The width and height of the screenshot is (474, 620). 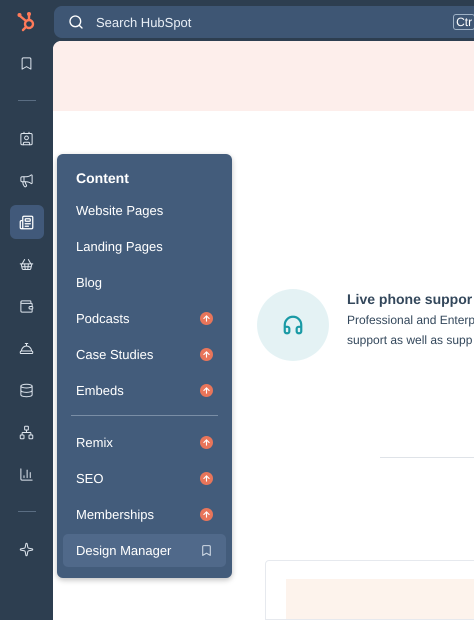 What do you see at coordinates (26, 264) in the screenshot?
I see `basket-icon` at bounding box center [26, 264].